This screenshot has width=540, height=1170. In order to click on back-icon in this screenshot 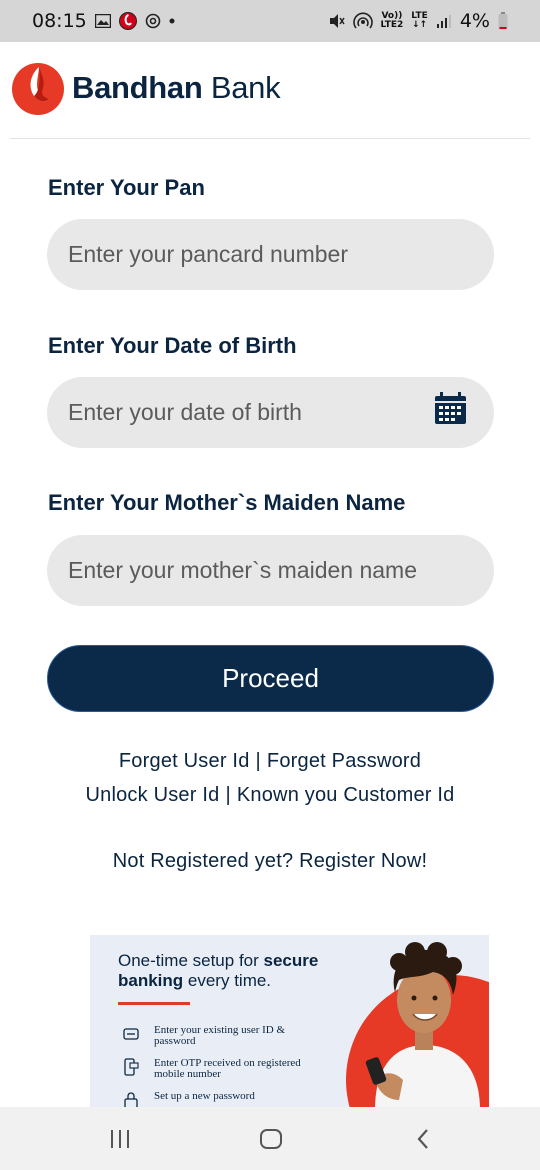, I will do `click(423, 1139)`.